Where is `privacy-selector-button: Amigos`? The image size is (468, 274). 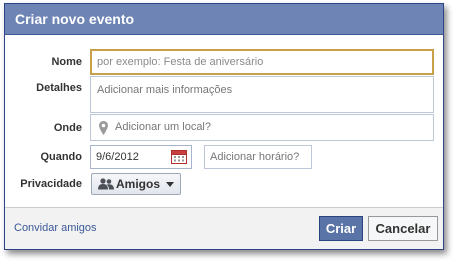
privacy-selector-button: Amigos is located at coordinates (136, 184).